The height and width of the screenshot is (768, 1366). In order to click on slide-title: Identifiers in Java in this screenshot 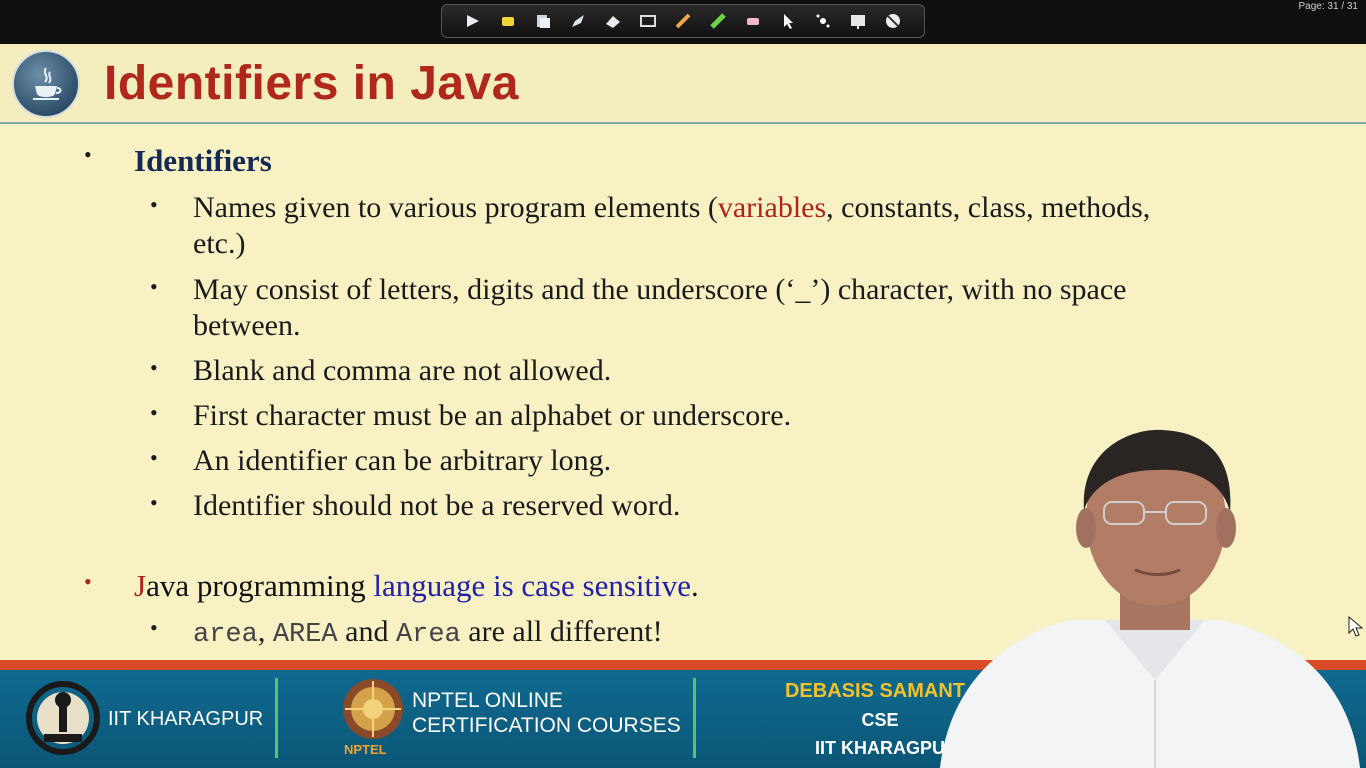, I will do `click(311, 83)`.